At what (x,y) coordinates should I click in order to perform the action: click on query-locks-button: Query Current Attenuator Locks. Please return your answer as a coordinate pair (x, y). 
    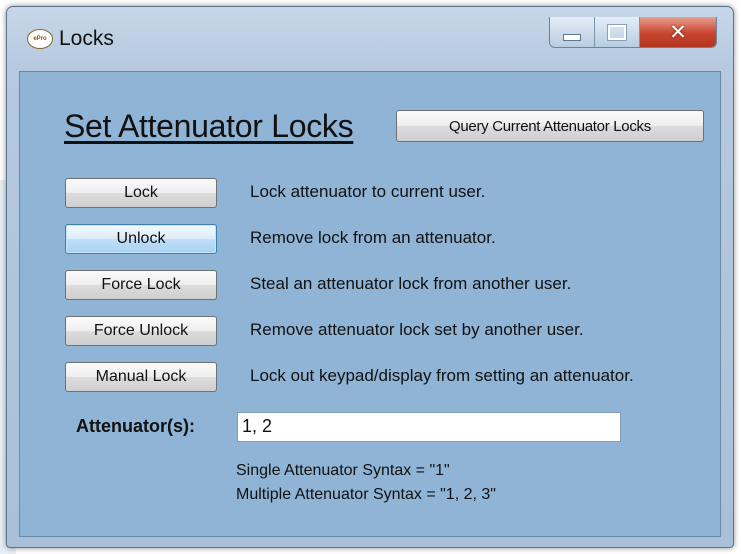
    Looking at the image, I should click on (550, 126).